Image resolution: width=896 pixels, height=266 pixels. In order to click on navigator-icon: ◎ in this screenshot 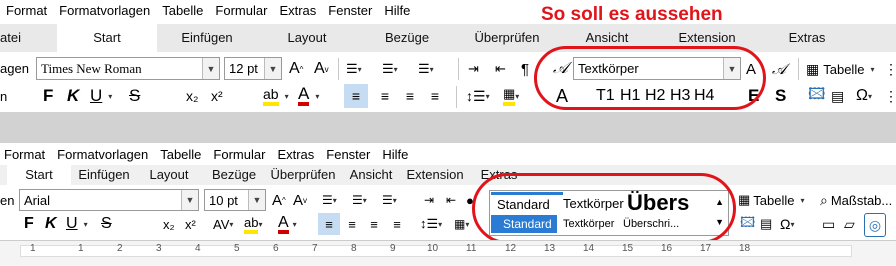, I will do `click(875, 225)`.